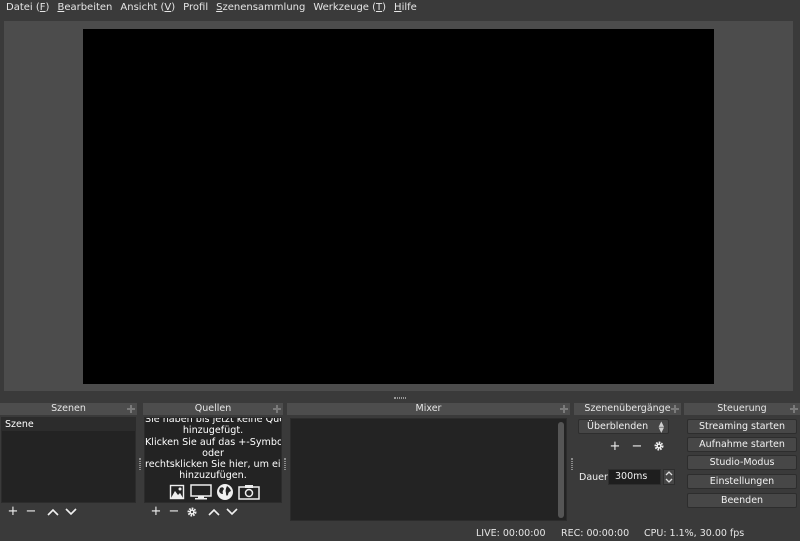 The height and width of the screenshot is (541, 800). I want to click on hint-line: Klicken Sie auf das +-Symbol, so click(213, 442).